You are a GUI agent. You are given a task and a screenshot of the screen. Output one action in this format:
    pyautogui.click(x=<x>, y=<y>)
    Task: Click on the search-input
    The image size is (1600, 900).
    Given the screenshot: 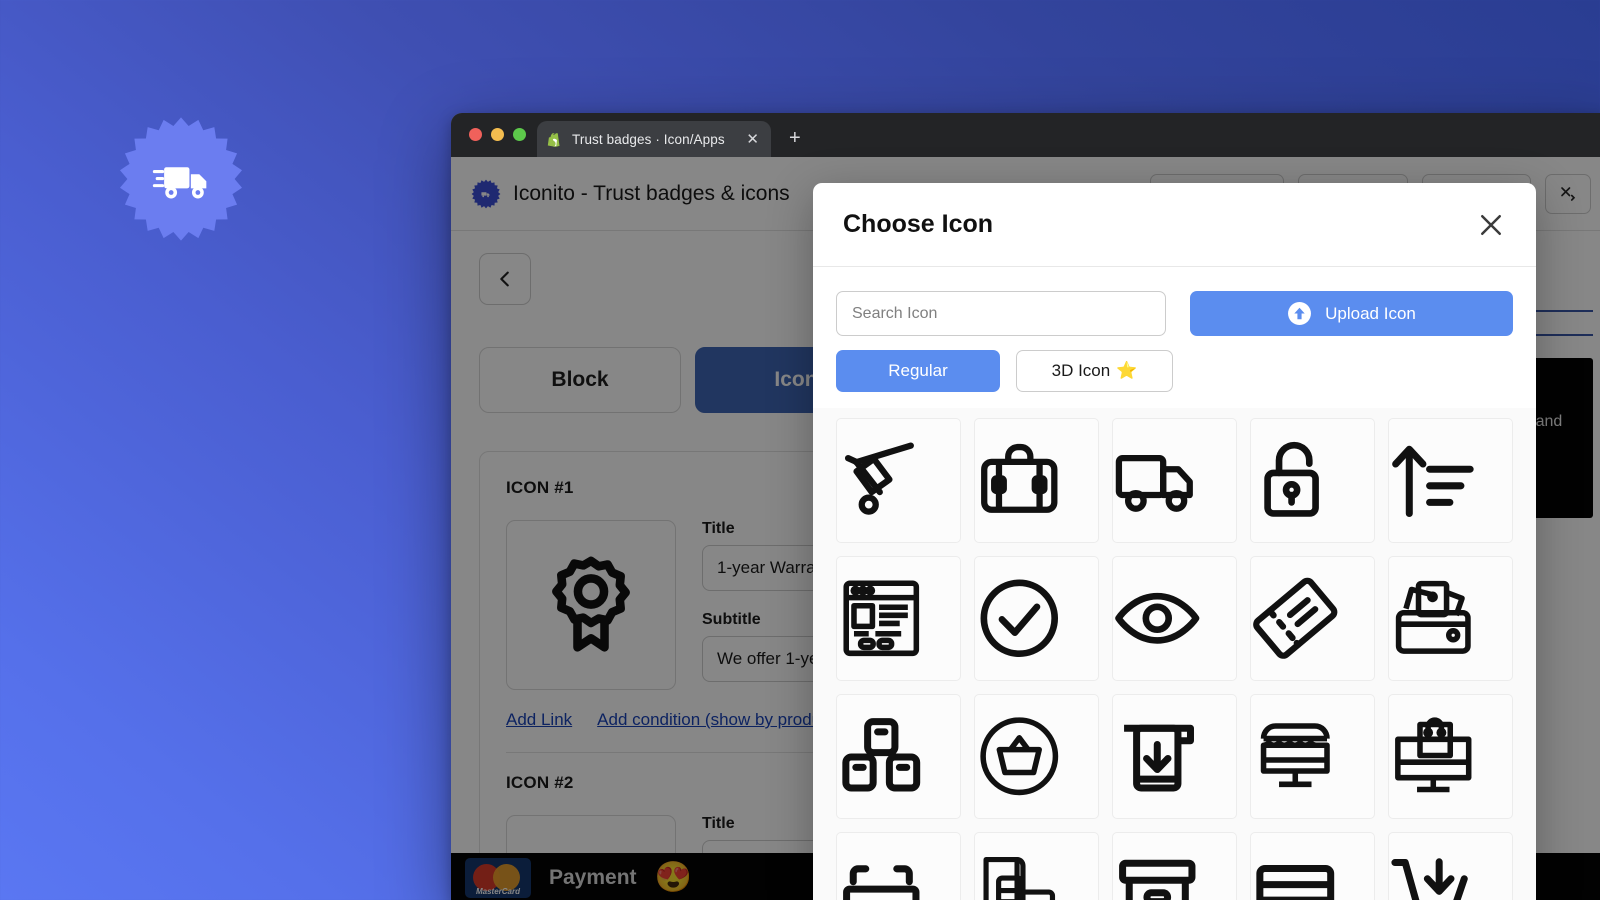 What is the action you would take?
    pyautogui.click(x=1001, y=313)
    